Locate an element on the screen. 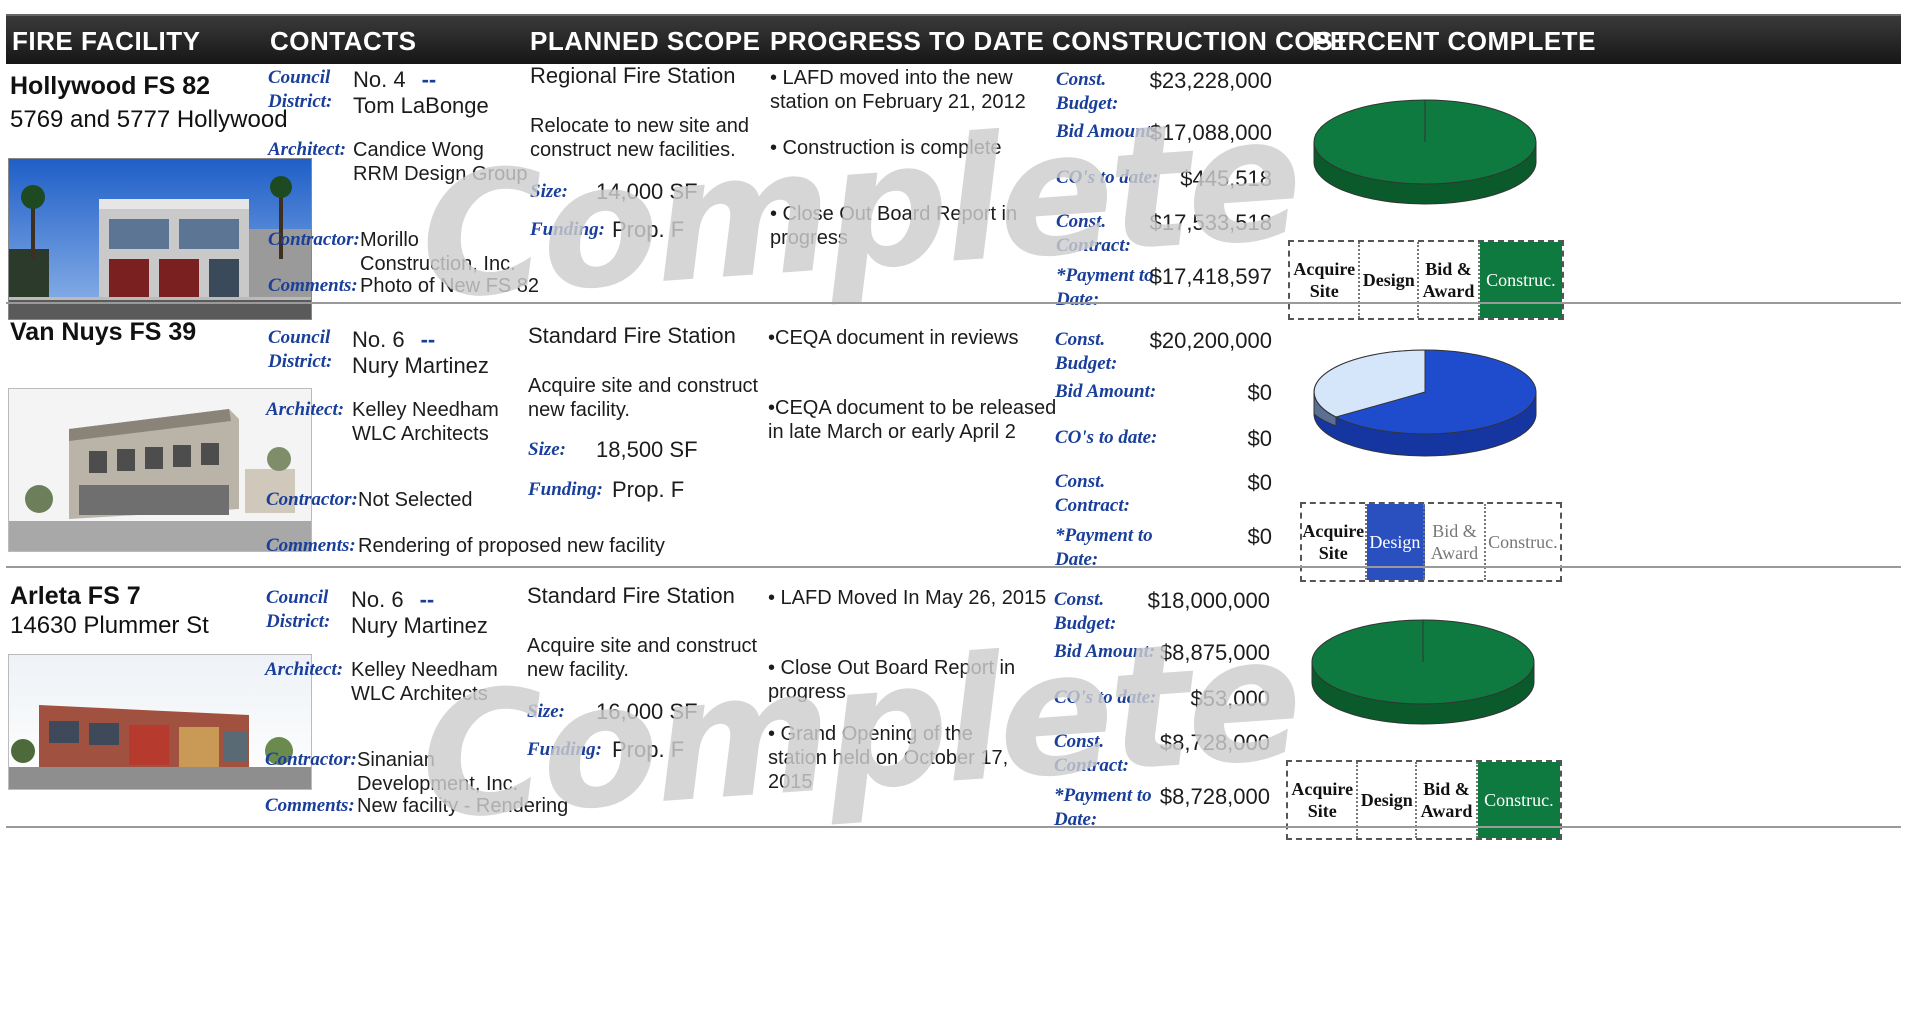 The image size is (1912, 1016). header-percent-complete: PERCENT COMPLETE is located at coordinates (1454, 41).